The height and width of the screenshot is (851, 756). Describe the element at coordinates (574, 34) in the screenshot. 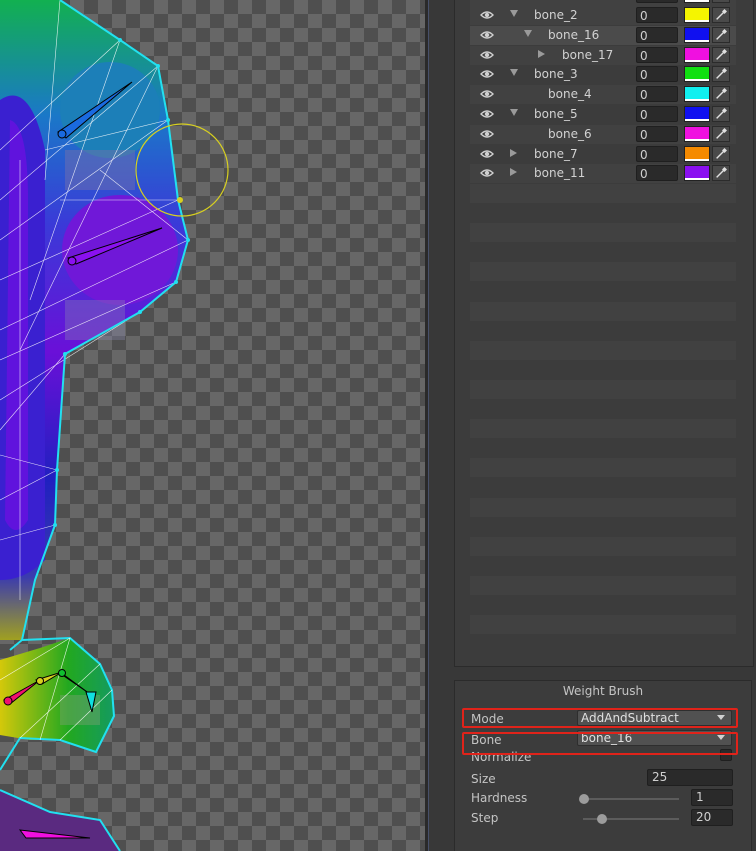

I see `bone-name: bone_16` at that location.